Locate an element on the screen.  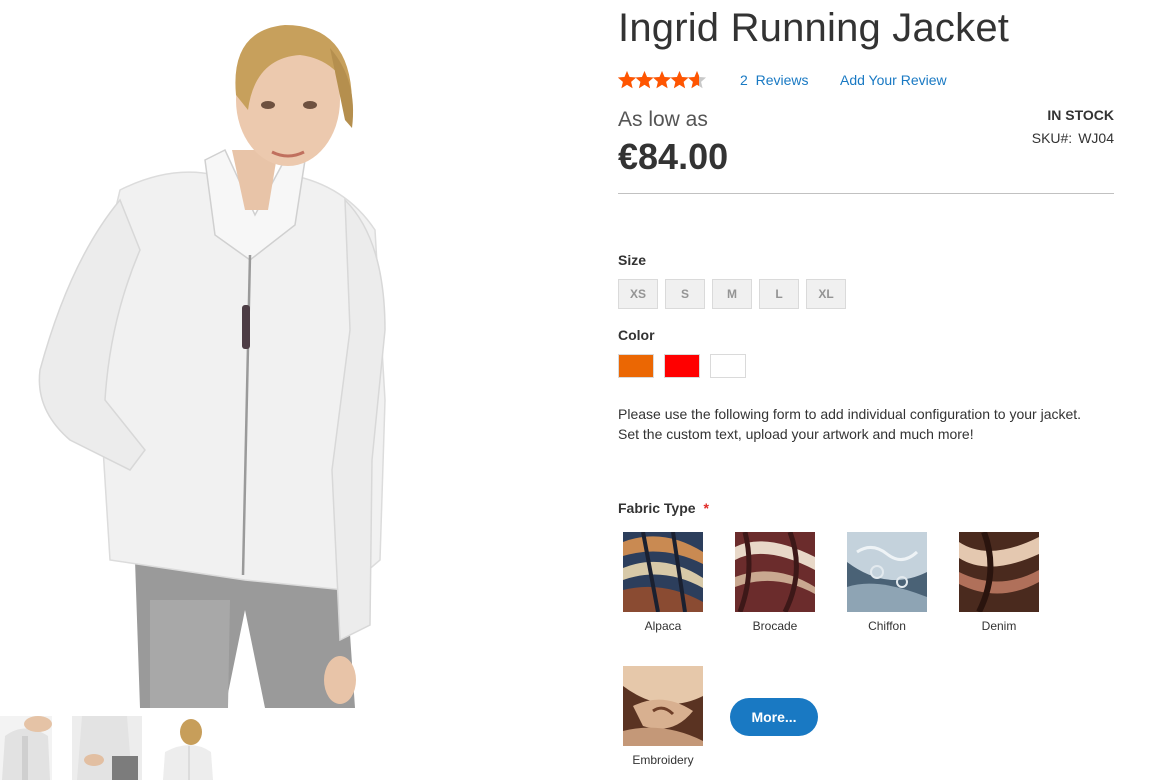
product-sku: SKU#: WJ04 is located at coordinates (1073, 138).